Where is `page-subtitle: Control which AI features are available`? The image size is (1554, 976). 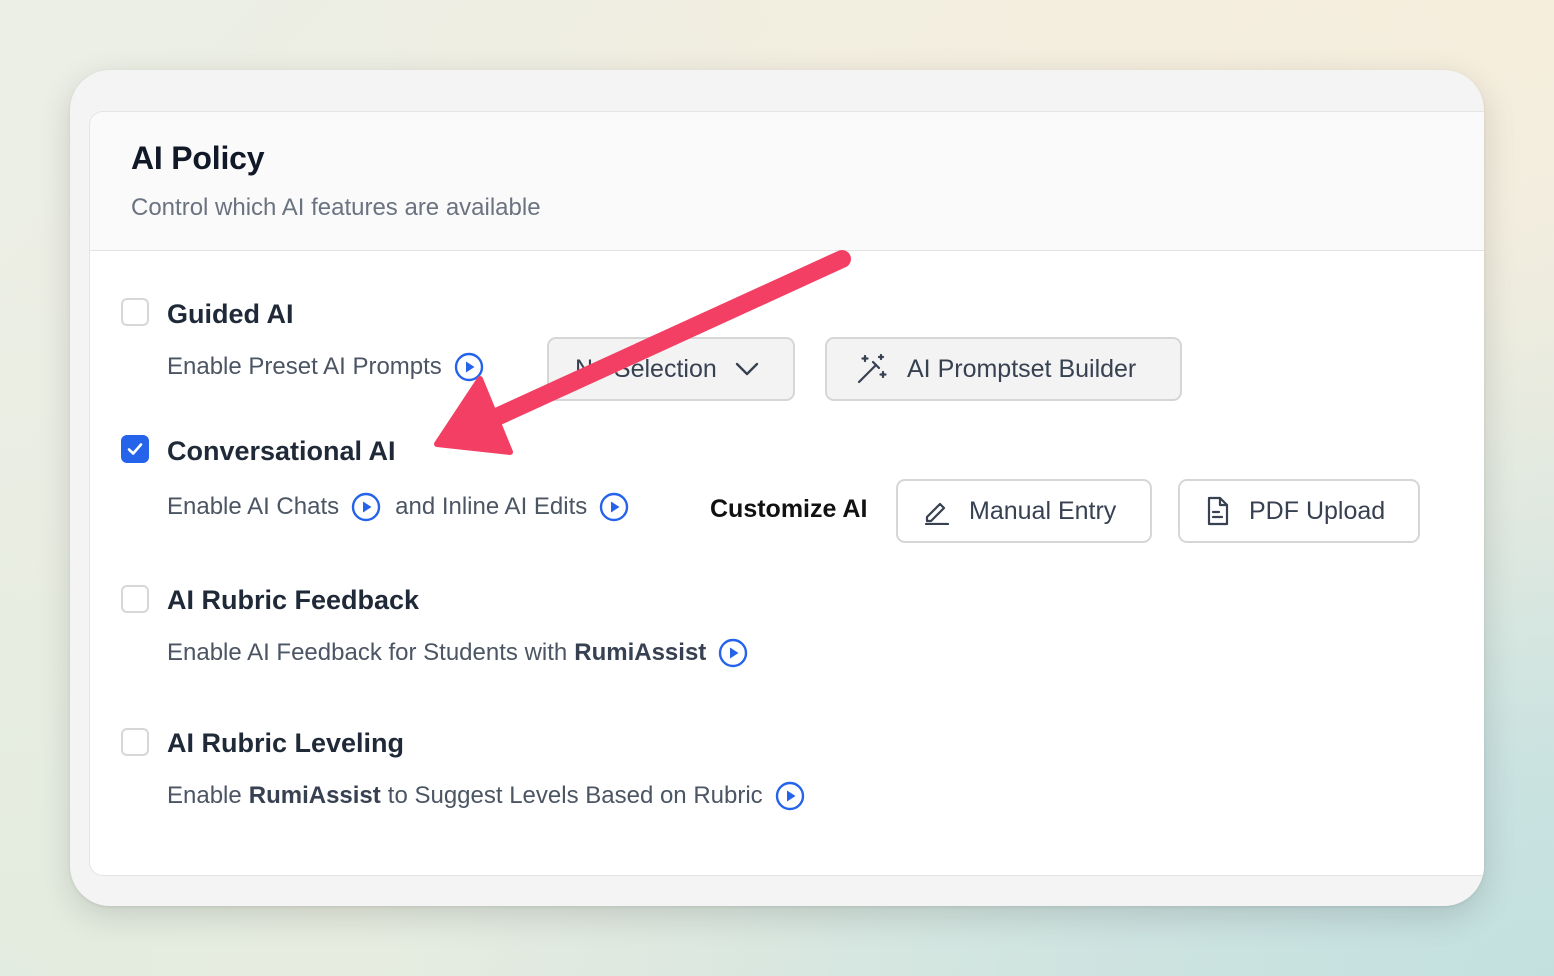
page-subtitle: Control which AI features are available is located at coordinates (336, 207).